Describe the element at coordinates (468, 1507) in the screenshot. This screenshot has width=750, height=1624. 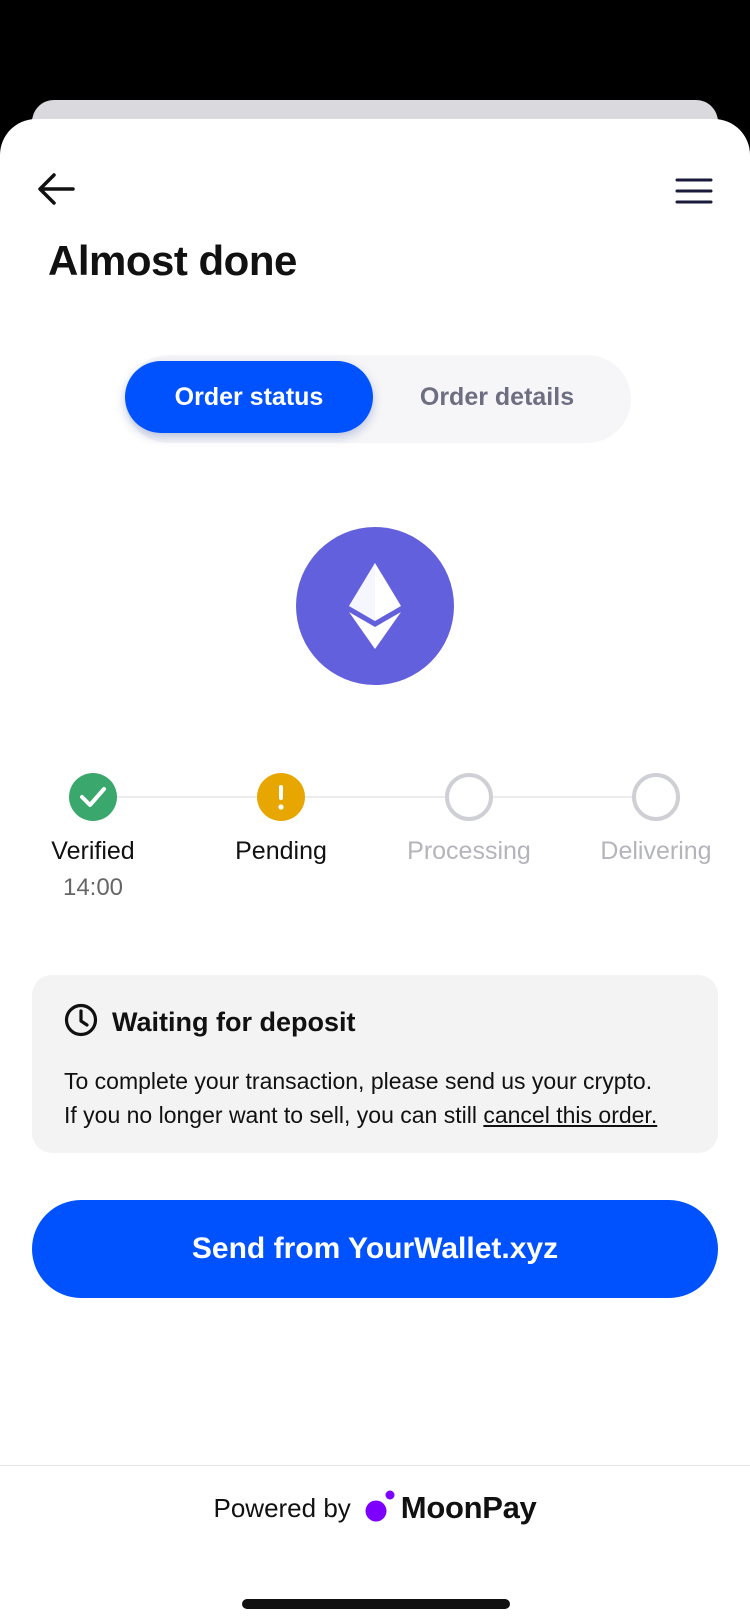
I see `brand-name: MoonPay` at that location.